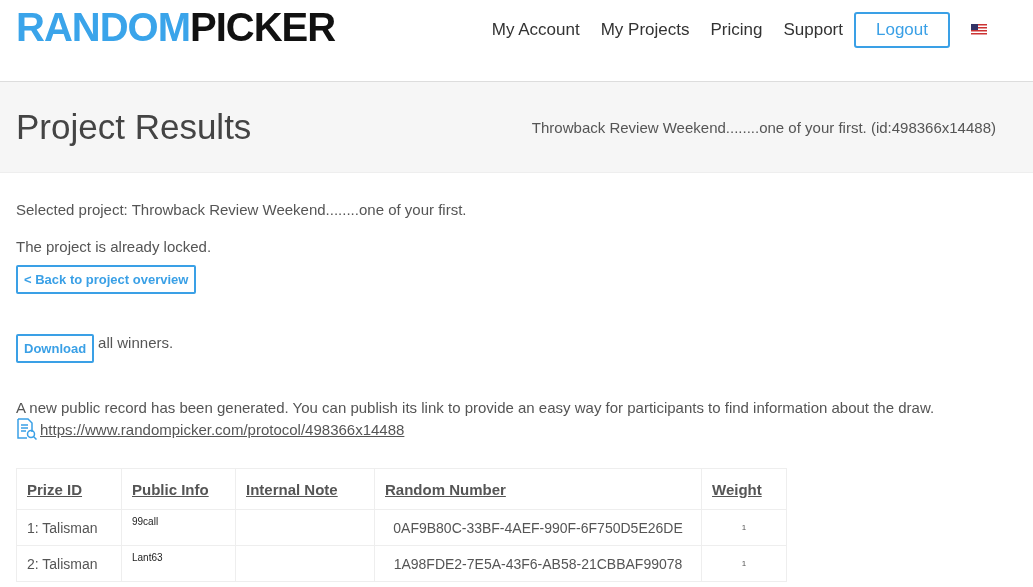 The height and width of the screenshot is (587, 1033). I want to click on record-note: A new public record has been generated. You can publish its link to provide an easy way for participants to find information about the draw., so click(476, 407).